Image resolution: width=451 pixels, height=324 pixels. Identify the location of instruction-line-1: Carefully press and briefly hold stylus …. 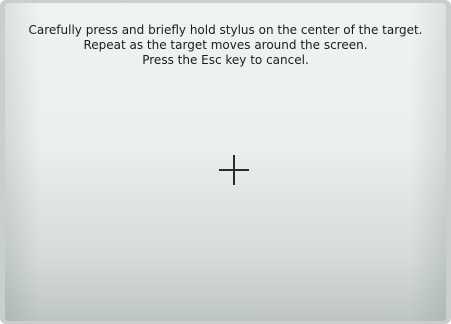
(225, 30).